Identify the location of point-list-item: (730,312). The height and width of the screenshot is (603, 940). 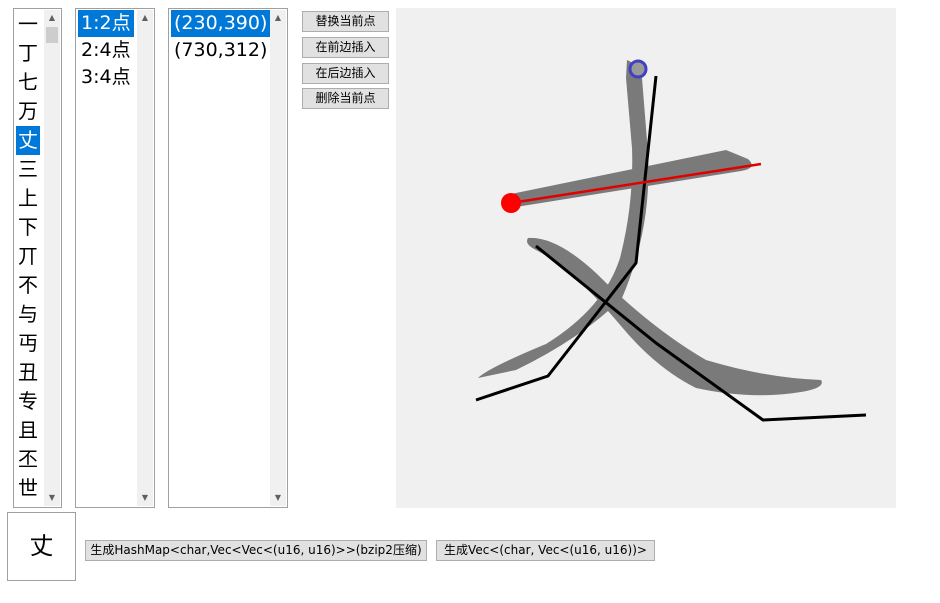
(220, 50).